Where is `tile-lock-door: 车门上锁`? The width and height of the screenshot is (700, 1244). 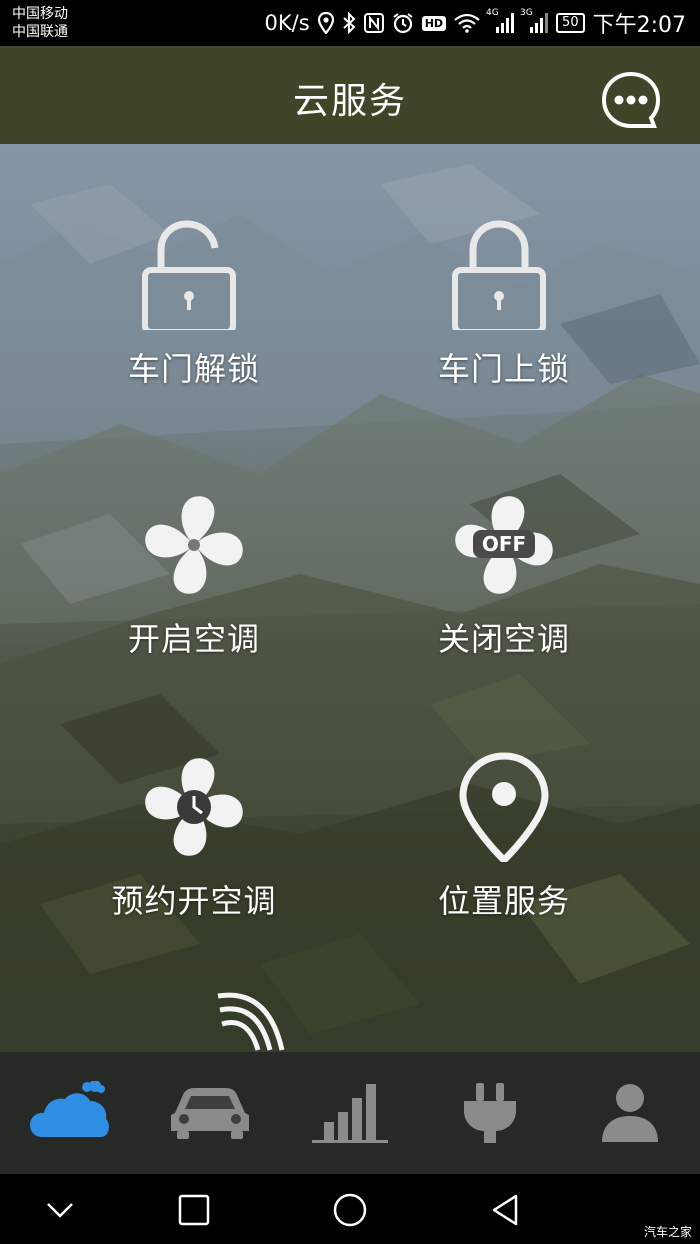 tile-lock-door: 车门上锁 is located at coordinates (504, 305).